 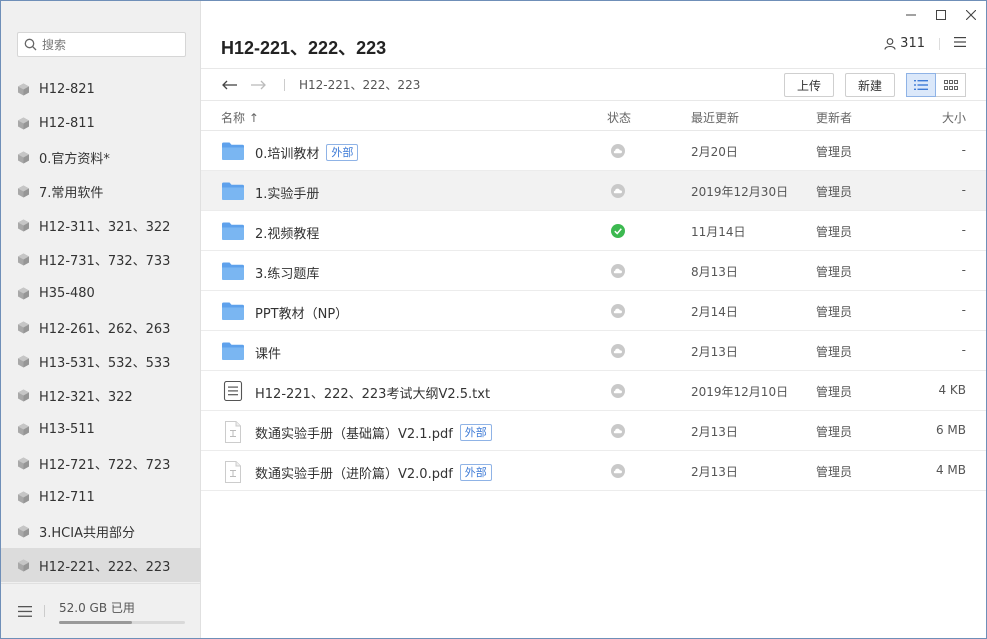 I want to click on table-row: 3.练习题库 8月13日 管理员 -, so click(x=593, y=271).